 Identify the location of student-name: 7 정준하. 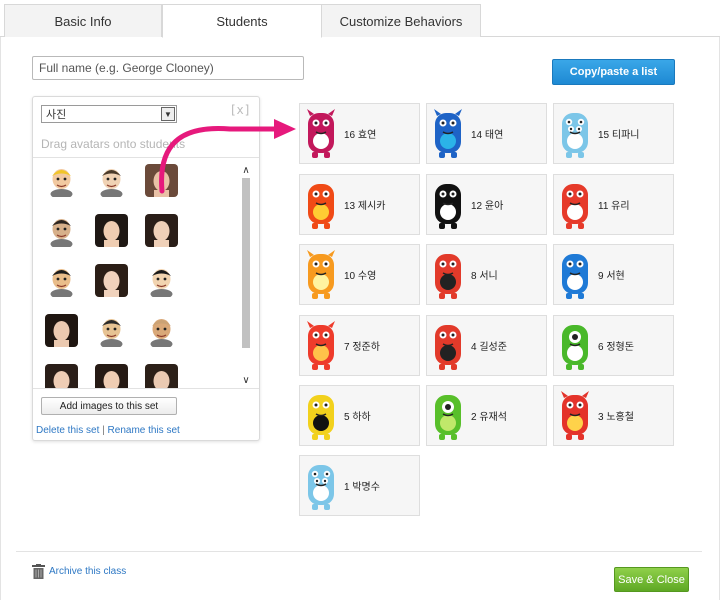
(362, 347).